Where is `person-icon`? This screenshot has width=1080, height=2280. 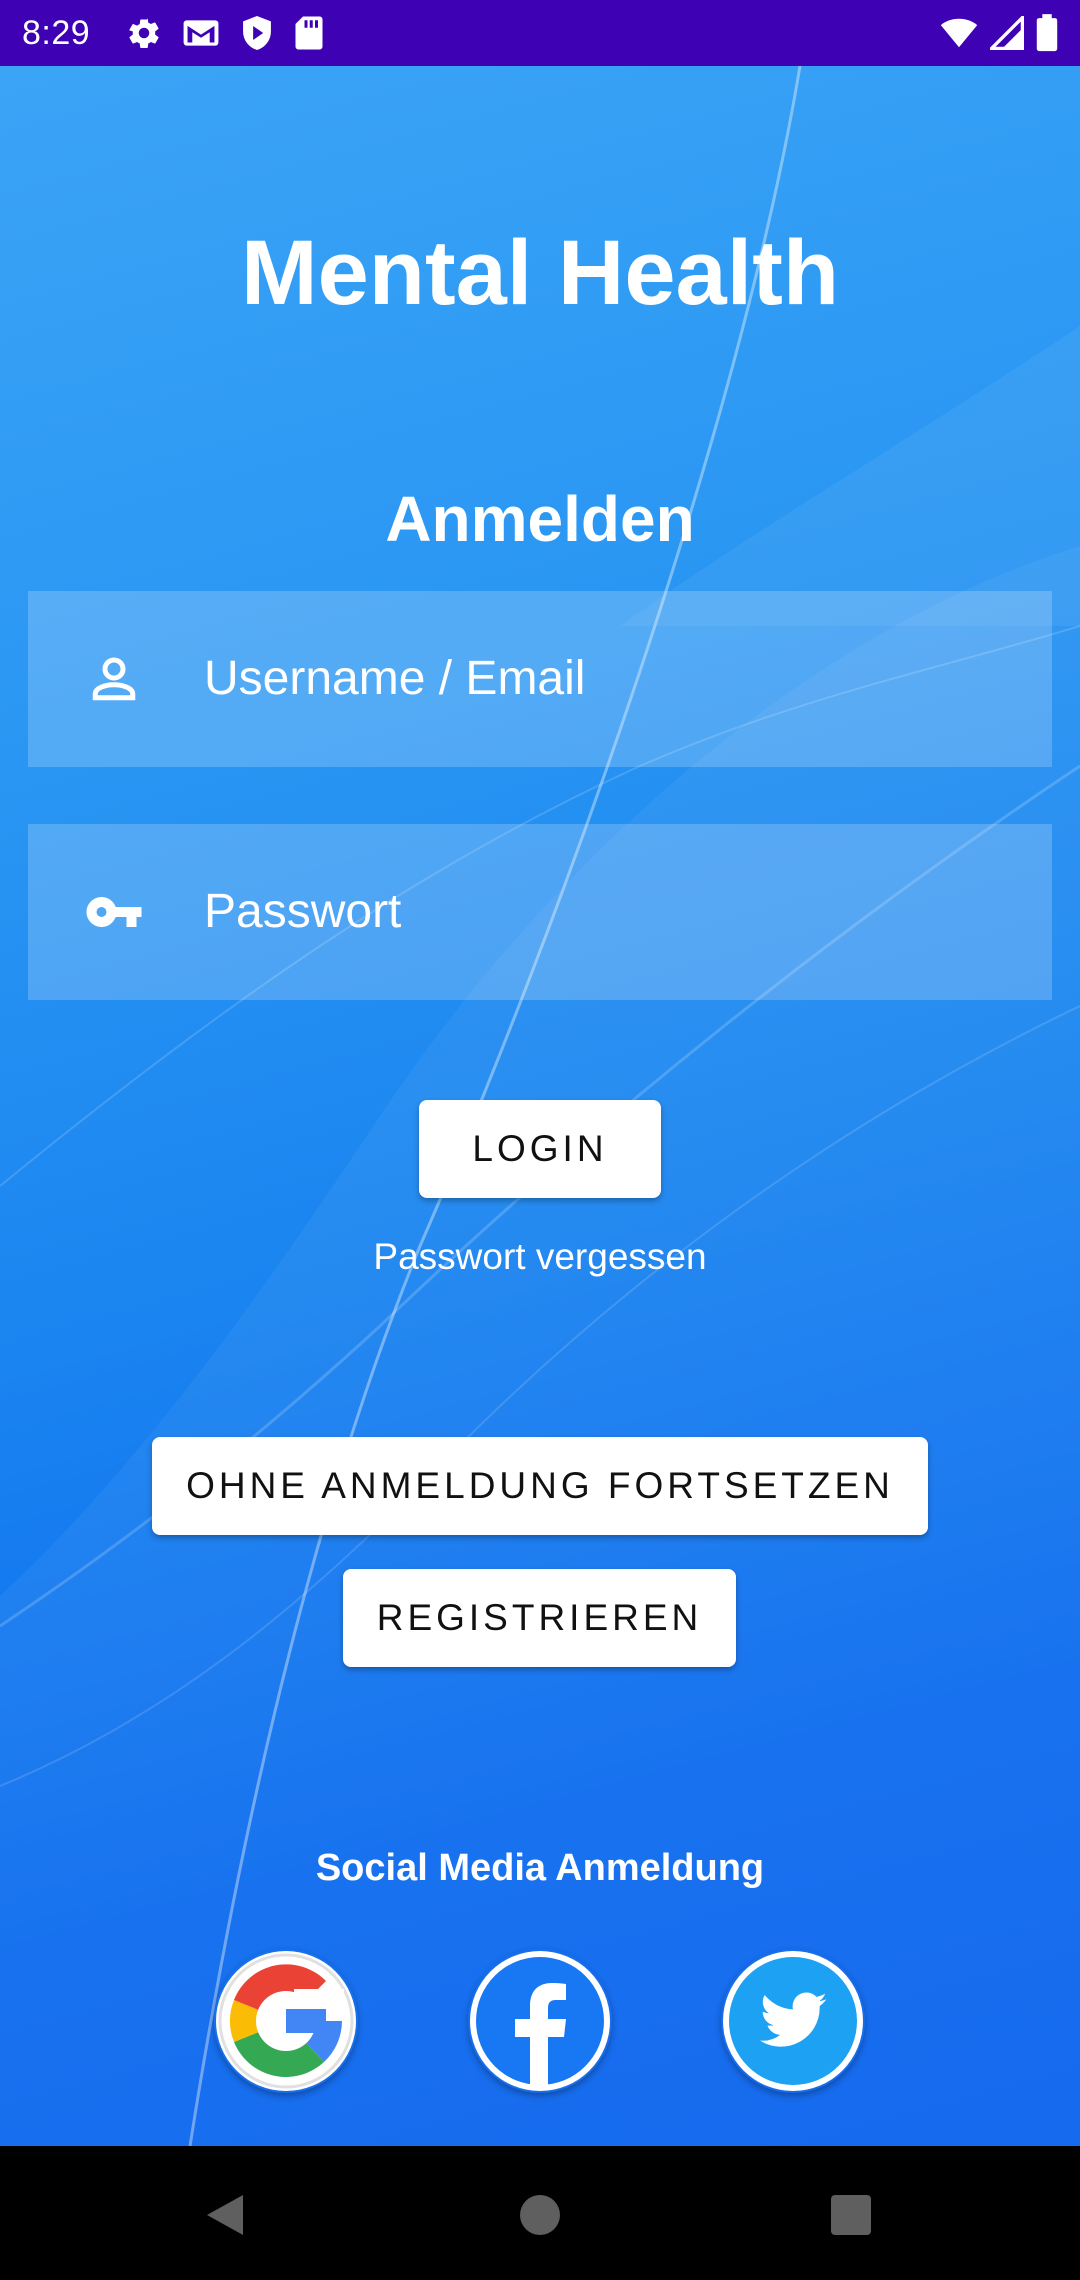
person-icon is located at coordinates (114, 679).